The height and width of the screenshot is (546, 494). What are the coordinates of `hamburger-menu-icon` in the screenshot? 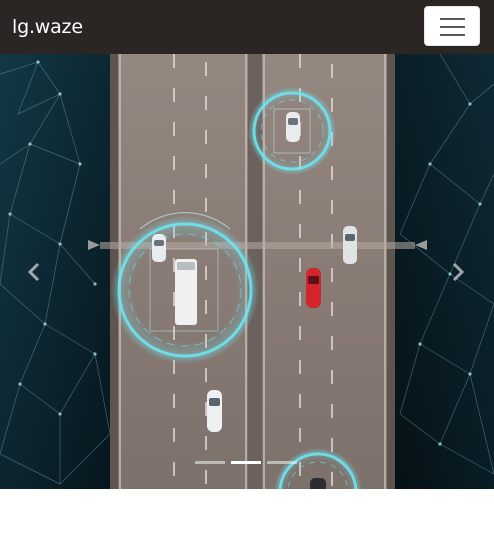 It's located at (452, 27).